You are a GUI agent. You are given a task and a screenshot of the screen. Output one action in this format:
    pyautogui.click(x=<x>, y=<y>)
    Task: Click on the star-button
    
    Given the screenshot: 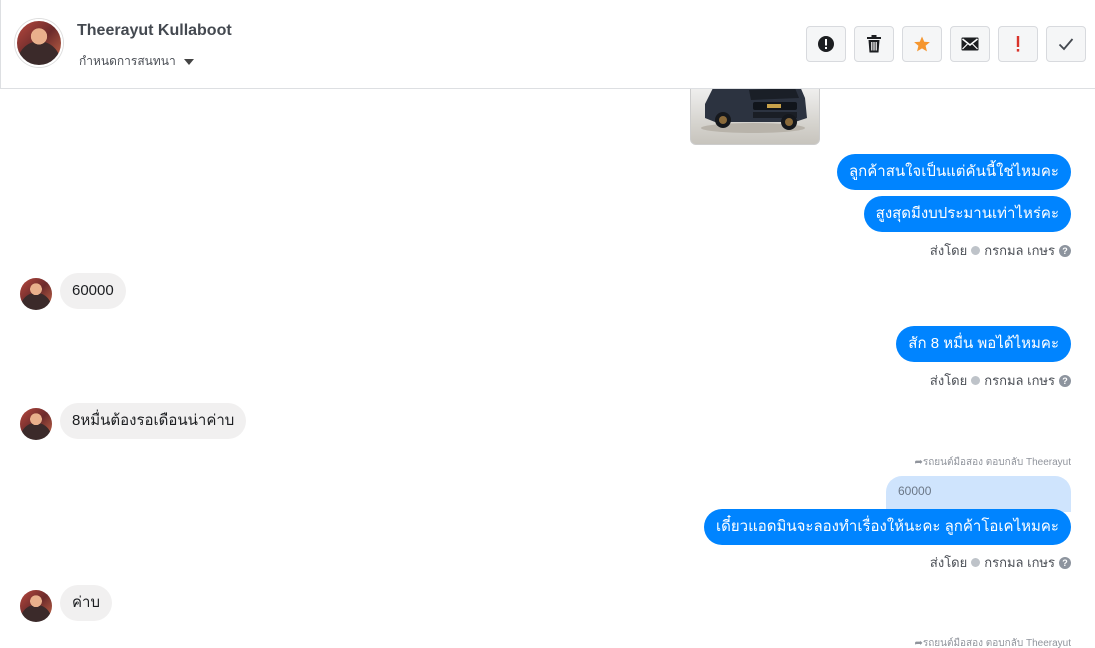 What is the action you would take?
    pyautogui.click(x=922, y=44)
    